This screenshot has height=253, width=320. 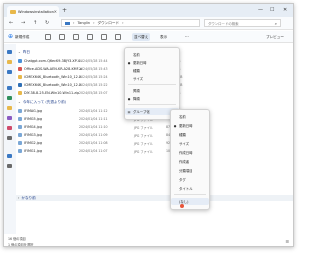 I want to click on paste-icon, so click(x=76, y=37).